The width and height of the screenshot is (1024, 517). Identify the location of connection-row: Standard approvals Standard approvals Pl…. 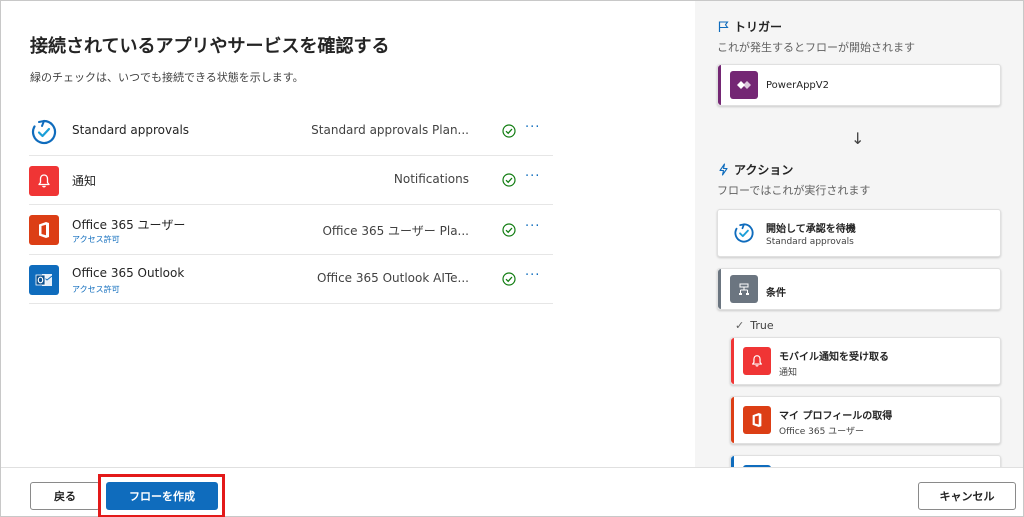
(291, 131).